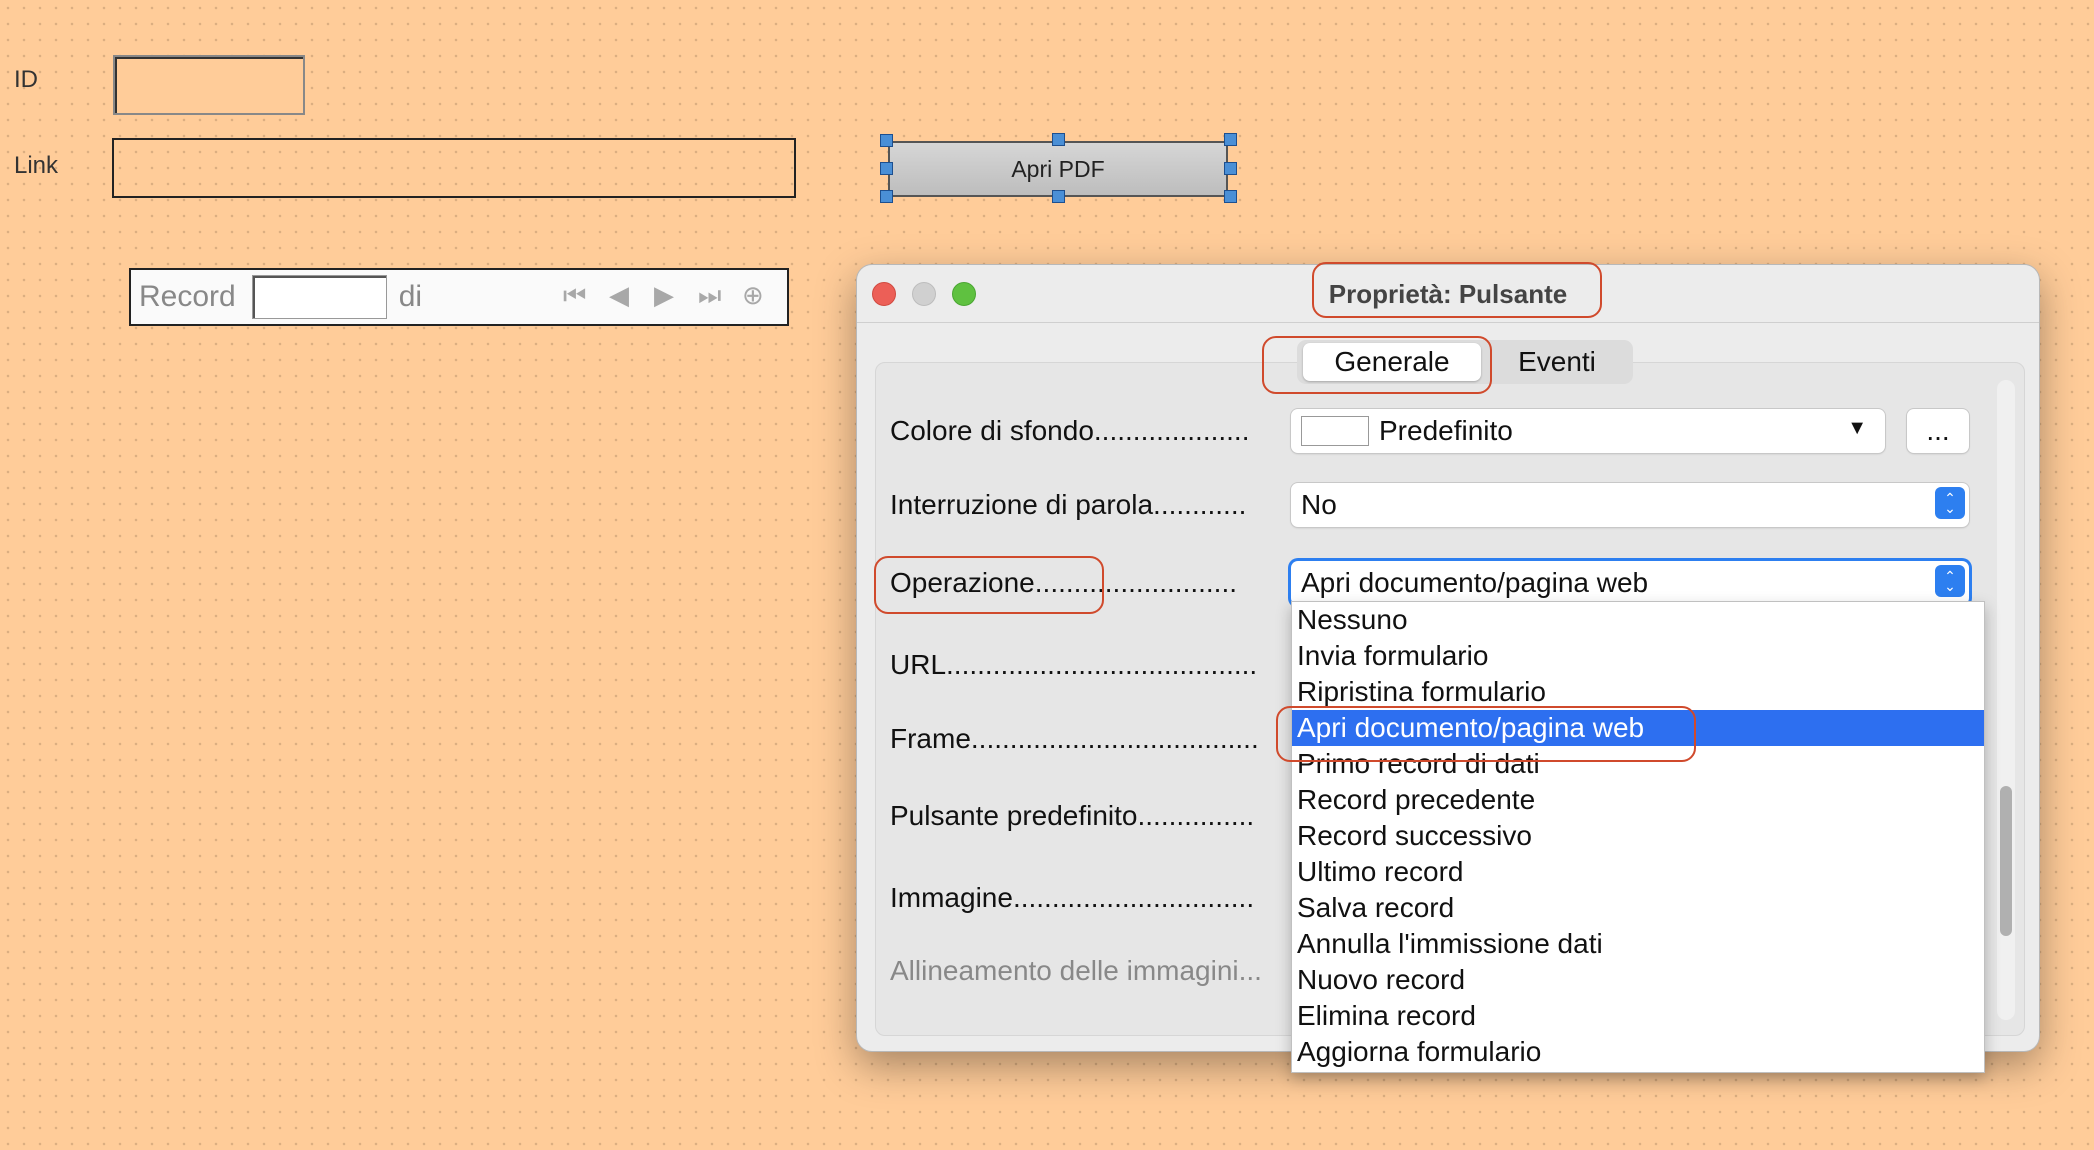 This screenshot has height=1150, width=2094. What do you see at coordinates (1335, 431) in the screenshot?
I see `color-swatch` at bounding box center [1335, 431].